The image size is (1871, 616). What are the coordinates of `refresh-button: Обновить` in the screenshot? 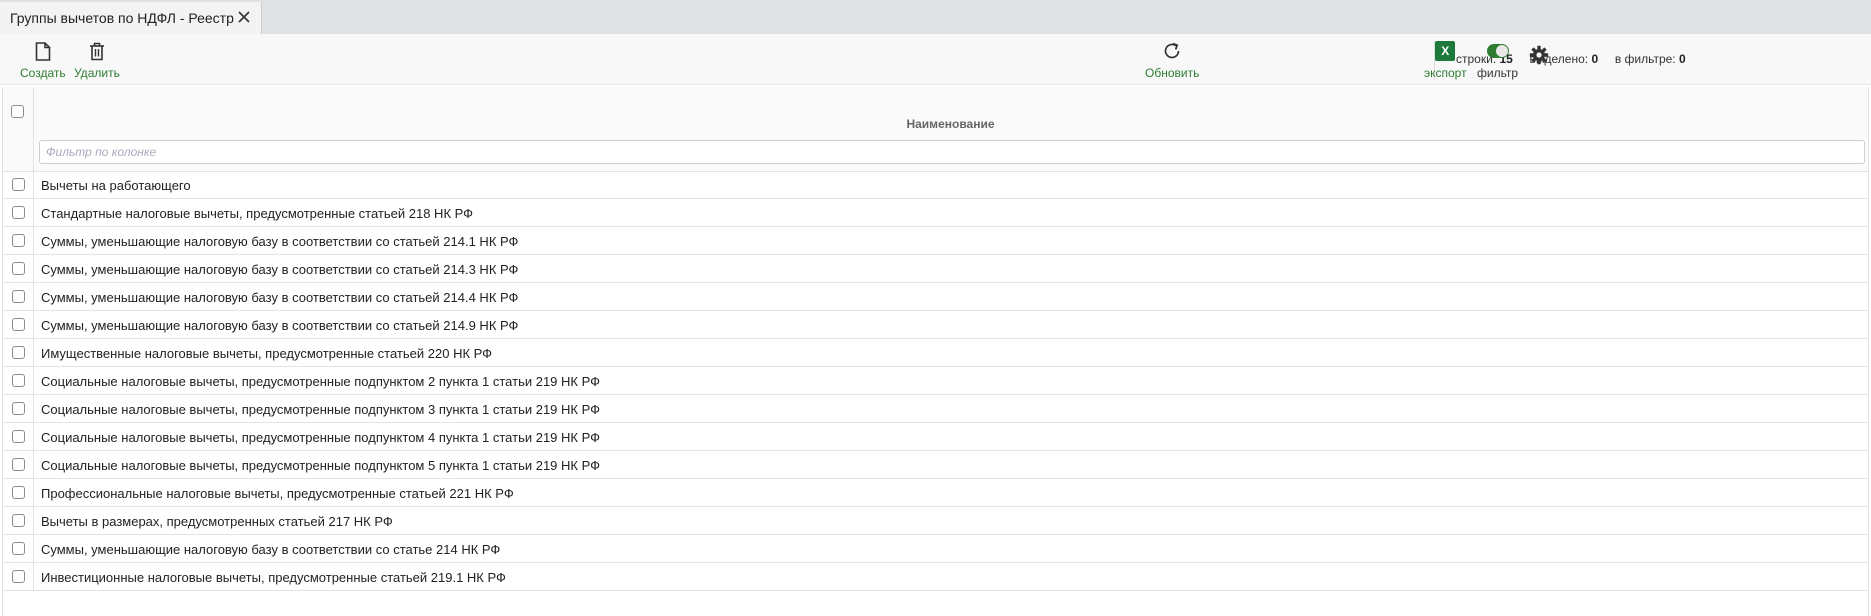 It's located at (1172, 60).